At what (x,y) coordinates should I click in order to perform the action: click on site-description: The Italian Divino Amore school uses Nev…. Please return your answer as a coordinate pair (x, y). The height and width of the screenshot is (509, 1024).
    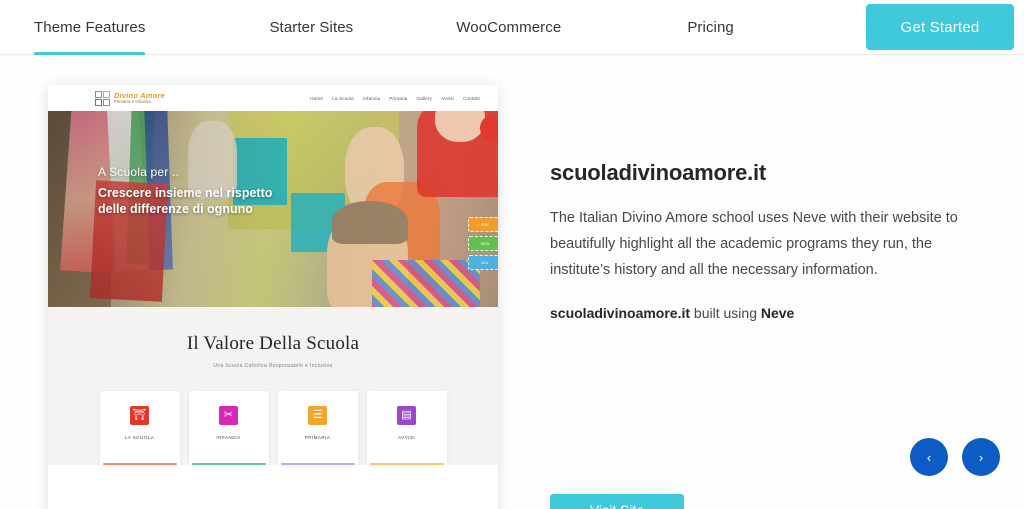
    Looking at the image, I should click on (754, 244).